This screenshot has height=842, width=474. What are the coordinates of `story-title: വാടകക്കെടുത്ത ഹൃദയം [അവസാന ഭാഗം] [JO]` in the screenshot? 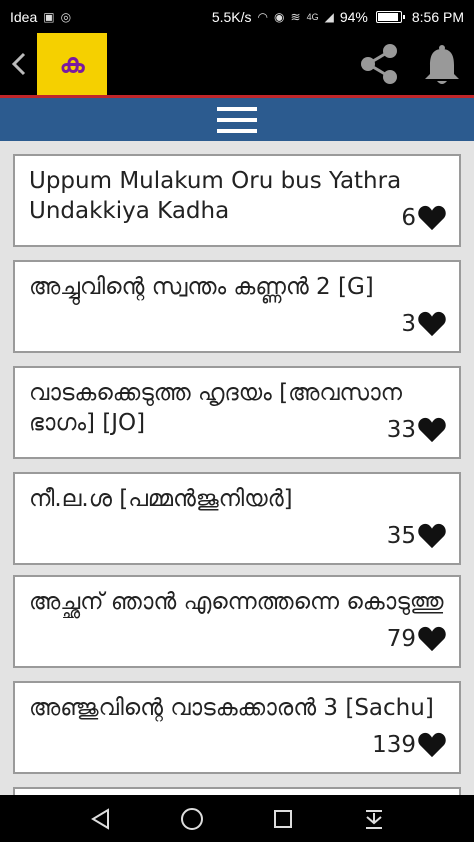 It's located at (216, 408).